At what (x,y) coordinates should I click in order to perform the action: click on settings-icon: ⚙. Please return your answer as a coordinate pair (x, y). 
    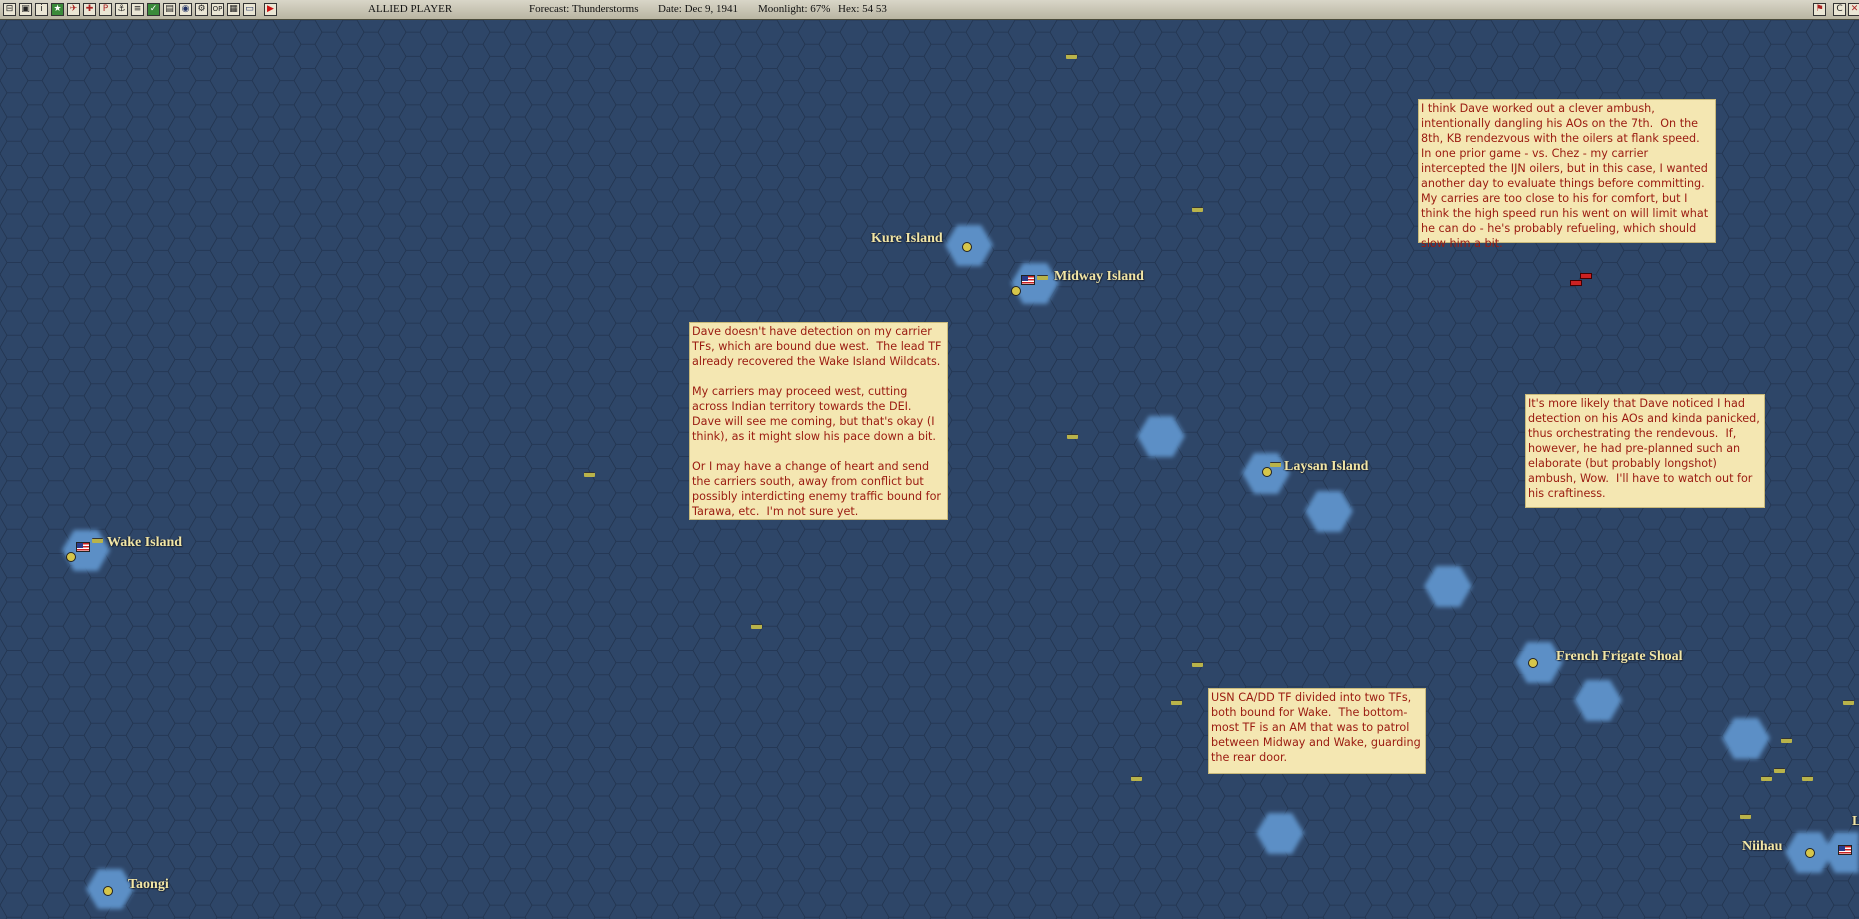
    Looking at the image, I should click on (201, 9).